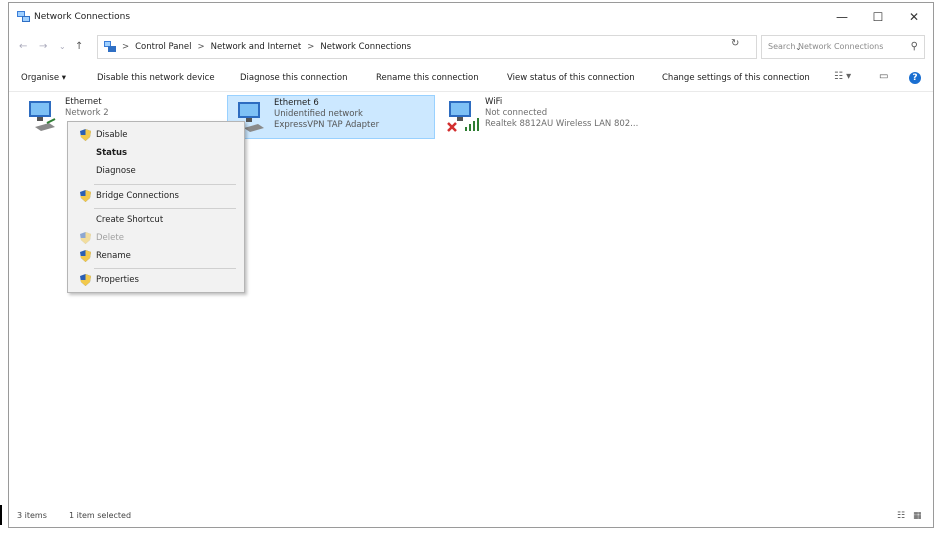  What do you see at coordinates (156, 280) in the screenshot?
I see `menu-item-properties: Properties` at bounding box center [156, 280].